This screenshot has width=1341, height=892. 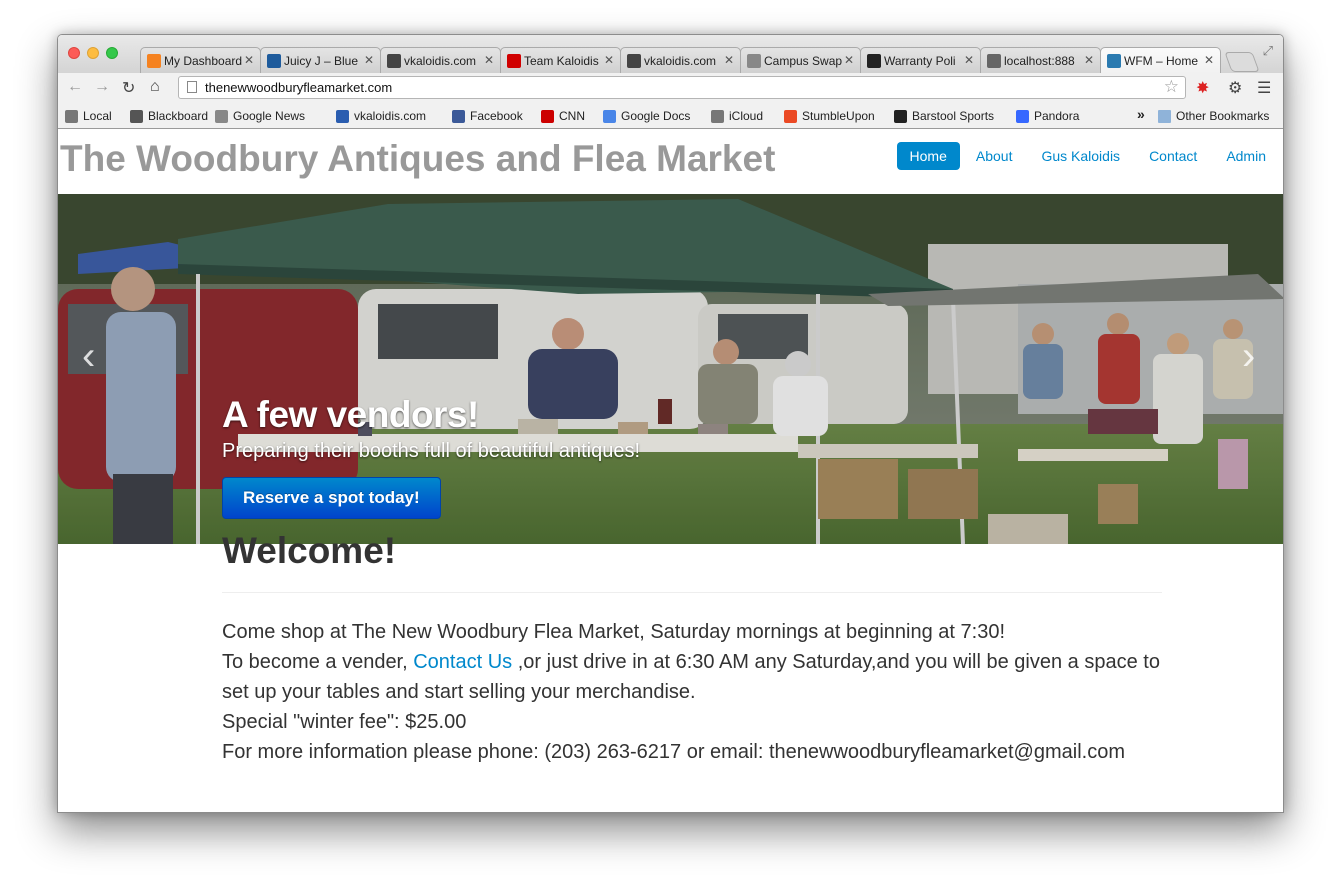 What do you see at coordinates (344, 722) in the screenshot?
I see `welcome-line-3: Special "winter fee": $25.00` at bounding box center [344, 722].